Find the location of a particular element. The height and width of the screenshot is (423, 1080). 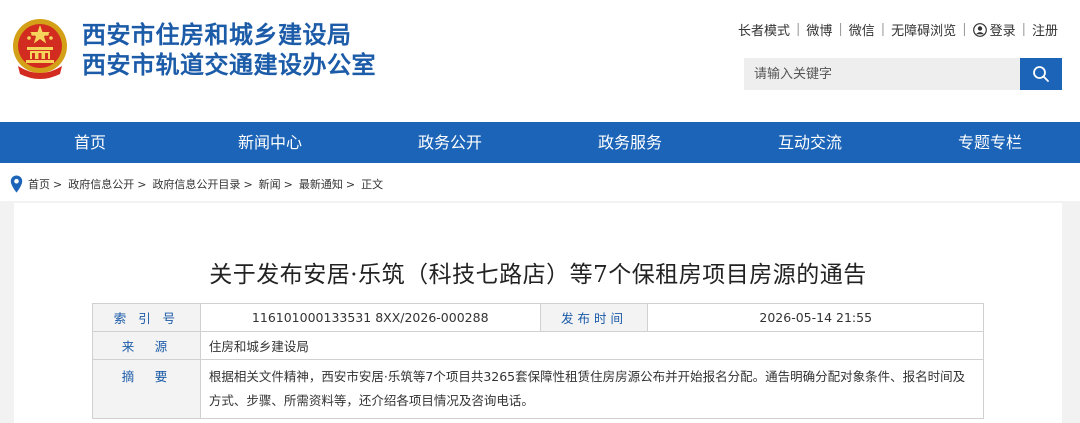

search-button is located at coordinates (1041, 74).